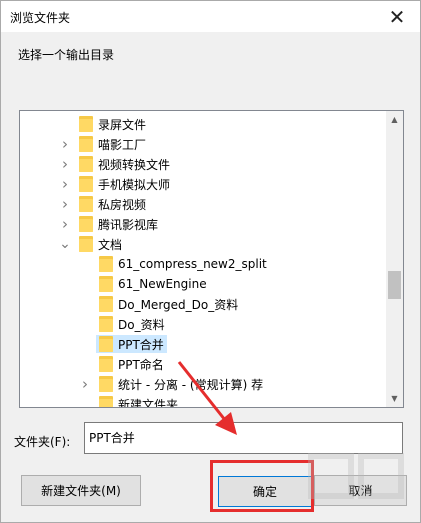  Describe the element at coordinates (110, 244) in the screenshot. I see `tree-item-label: 文档` at that location.